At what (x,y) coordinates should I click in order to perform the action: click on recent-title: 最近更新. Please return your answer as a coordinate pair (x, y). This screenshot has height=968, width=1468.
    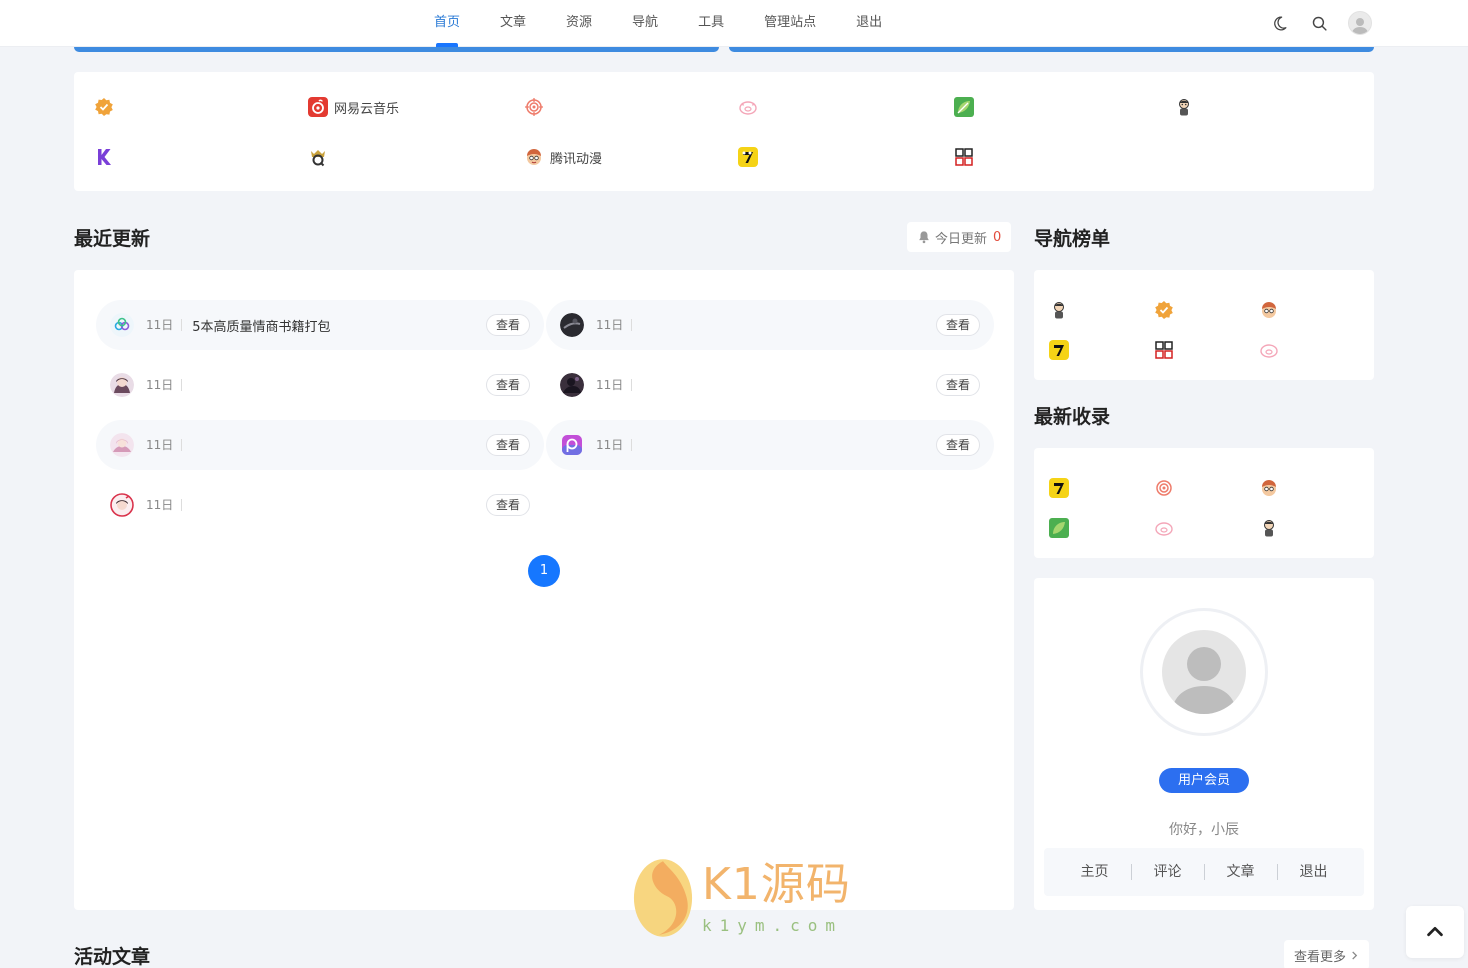
    Looking at the image, I should click on (112, 239).